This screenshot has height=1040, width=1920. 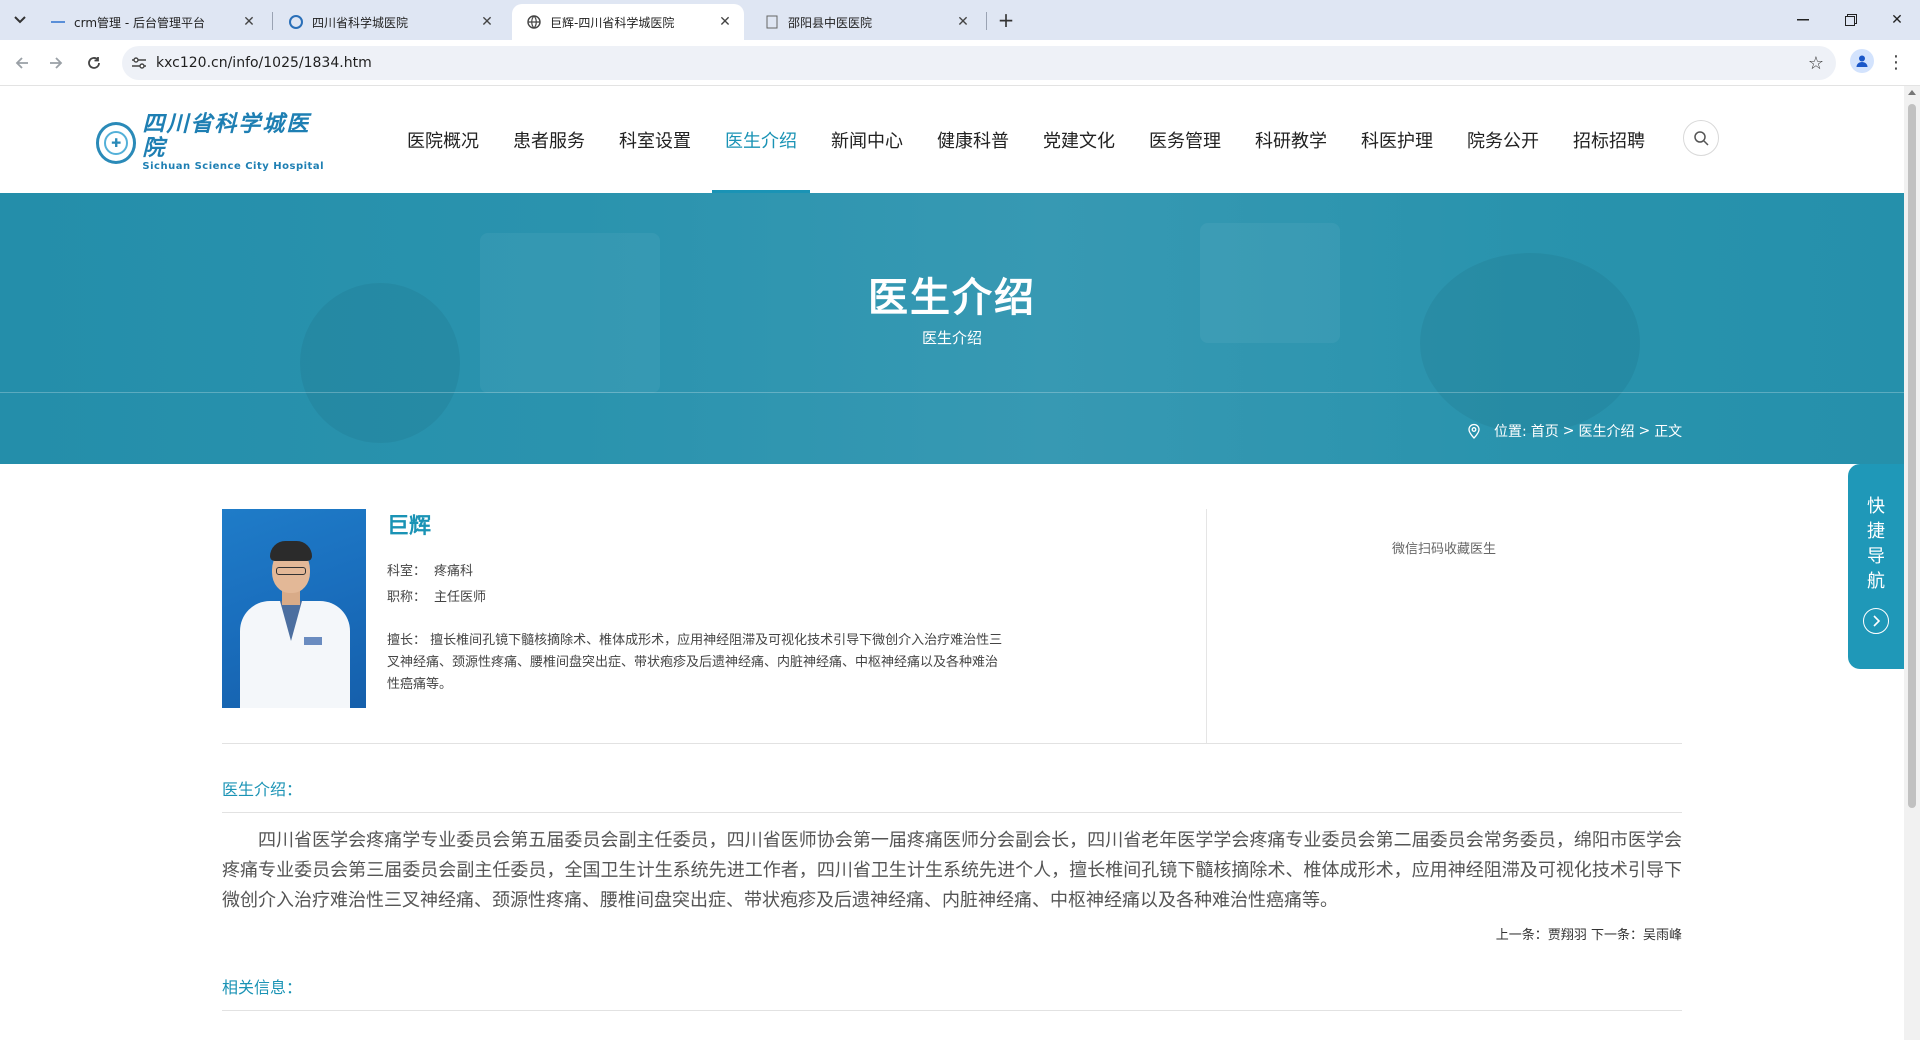 I want to click on banner-divider, so click(x=952, y=392).